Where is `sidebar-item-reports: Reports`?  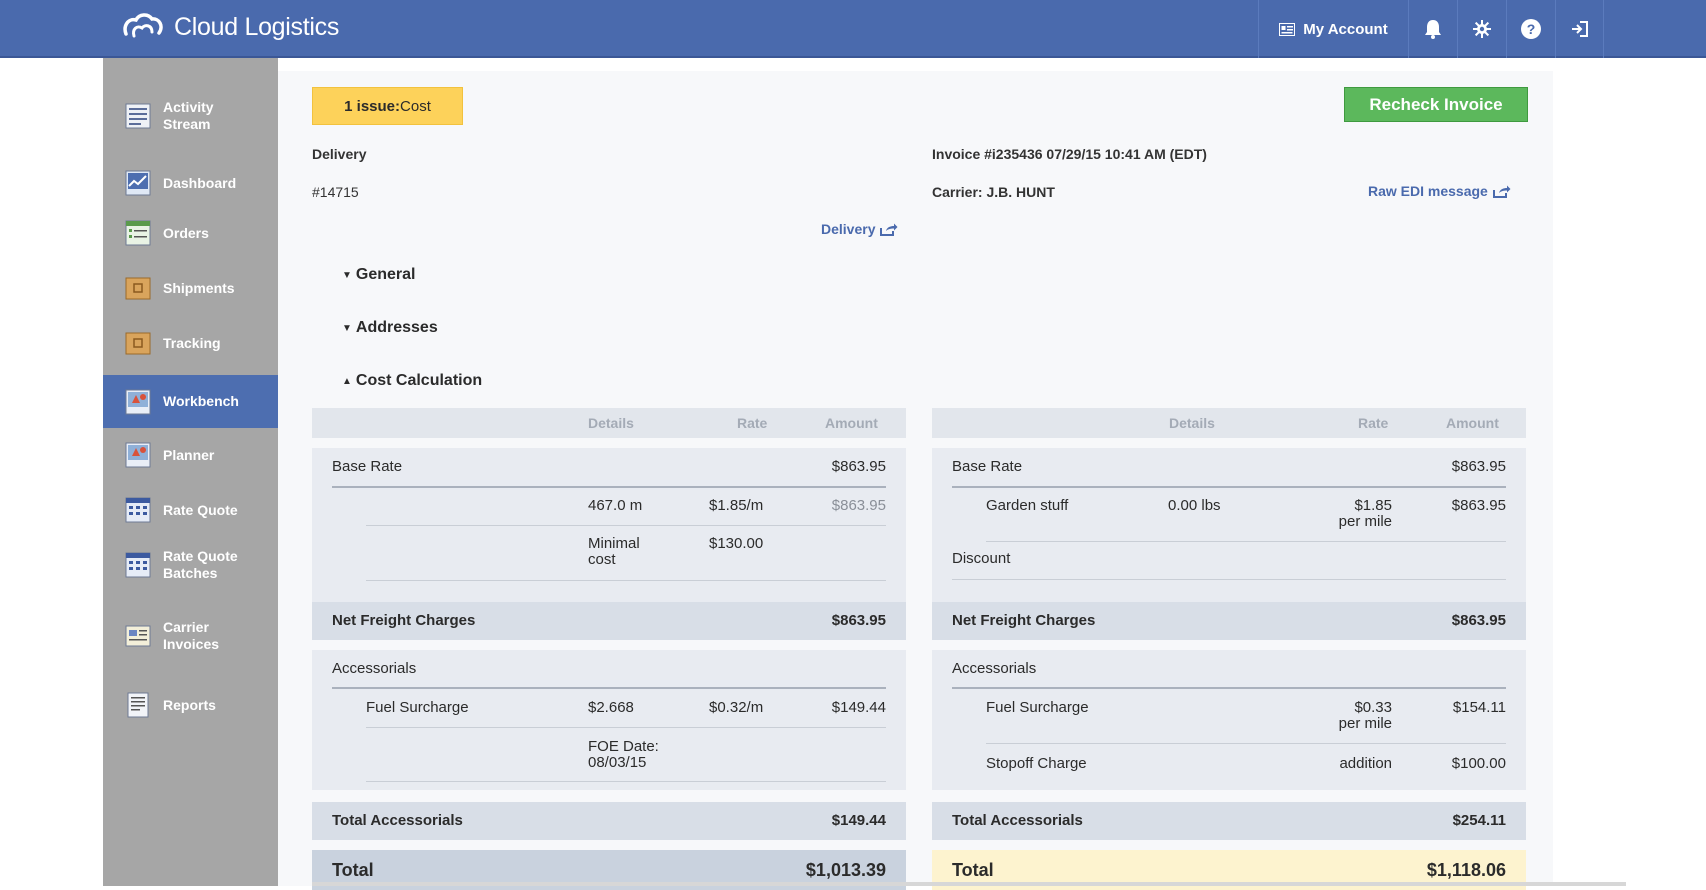
sidebar-item-reports: Reports is located at coordinates (190, 705).